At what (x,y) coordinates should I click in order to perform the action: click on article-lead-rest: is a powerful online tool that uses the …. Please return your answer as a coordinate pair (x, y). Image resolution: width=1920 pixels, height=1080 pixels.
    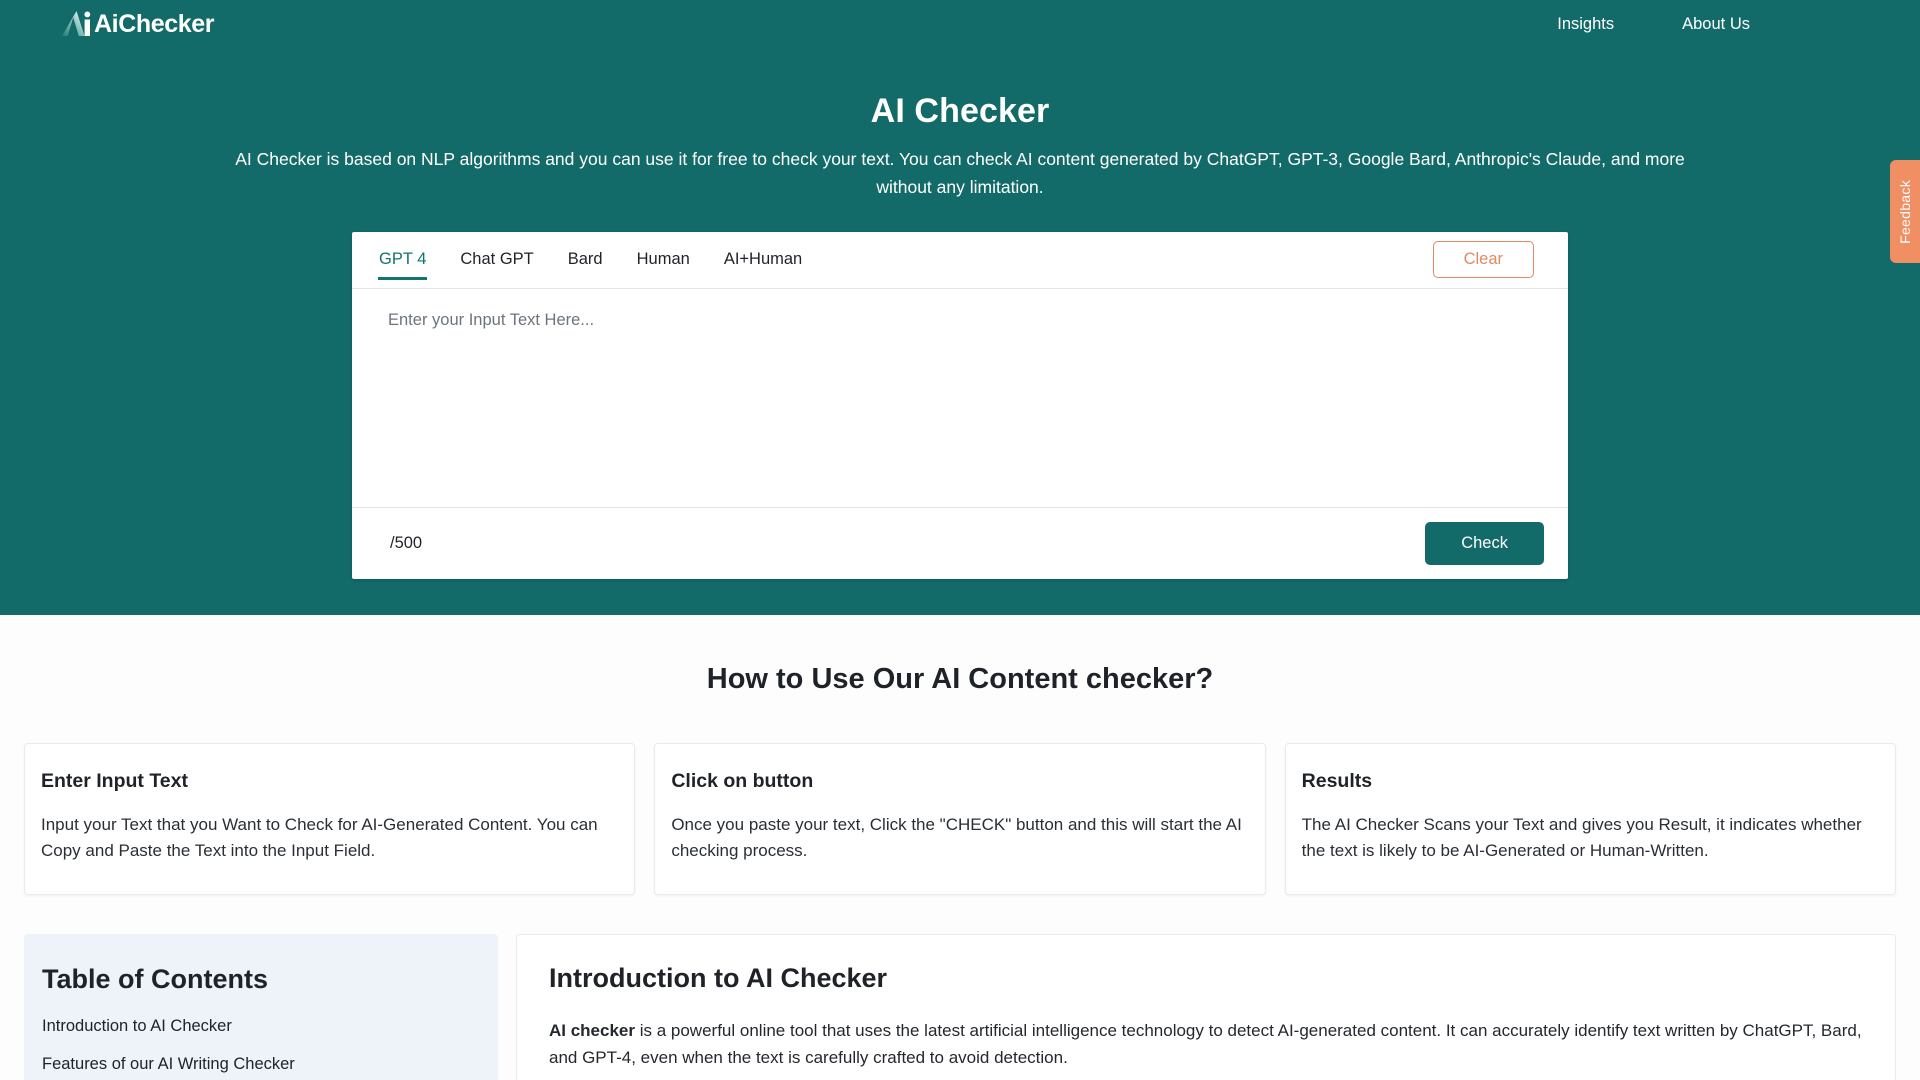
    Looking at the image, I should click on (1205, 1043).